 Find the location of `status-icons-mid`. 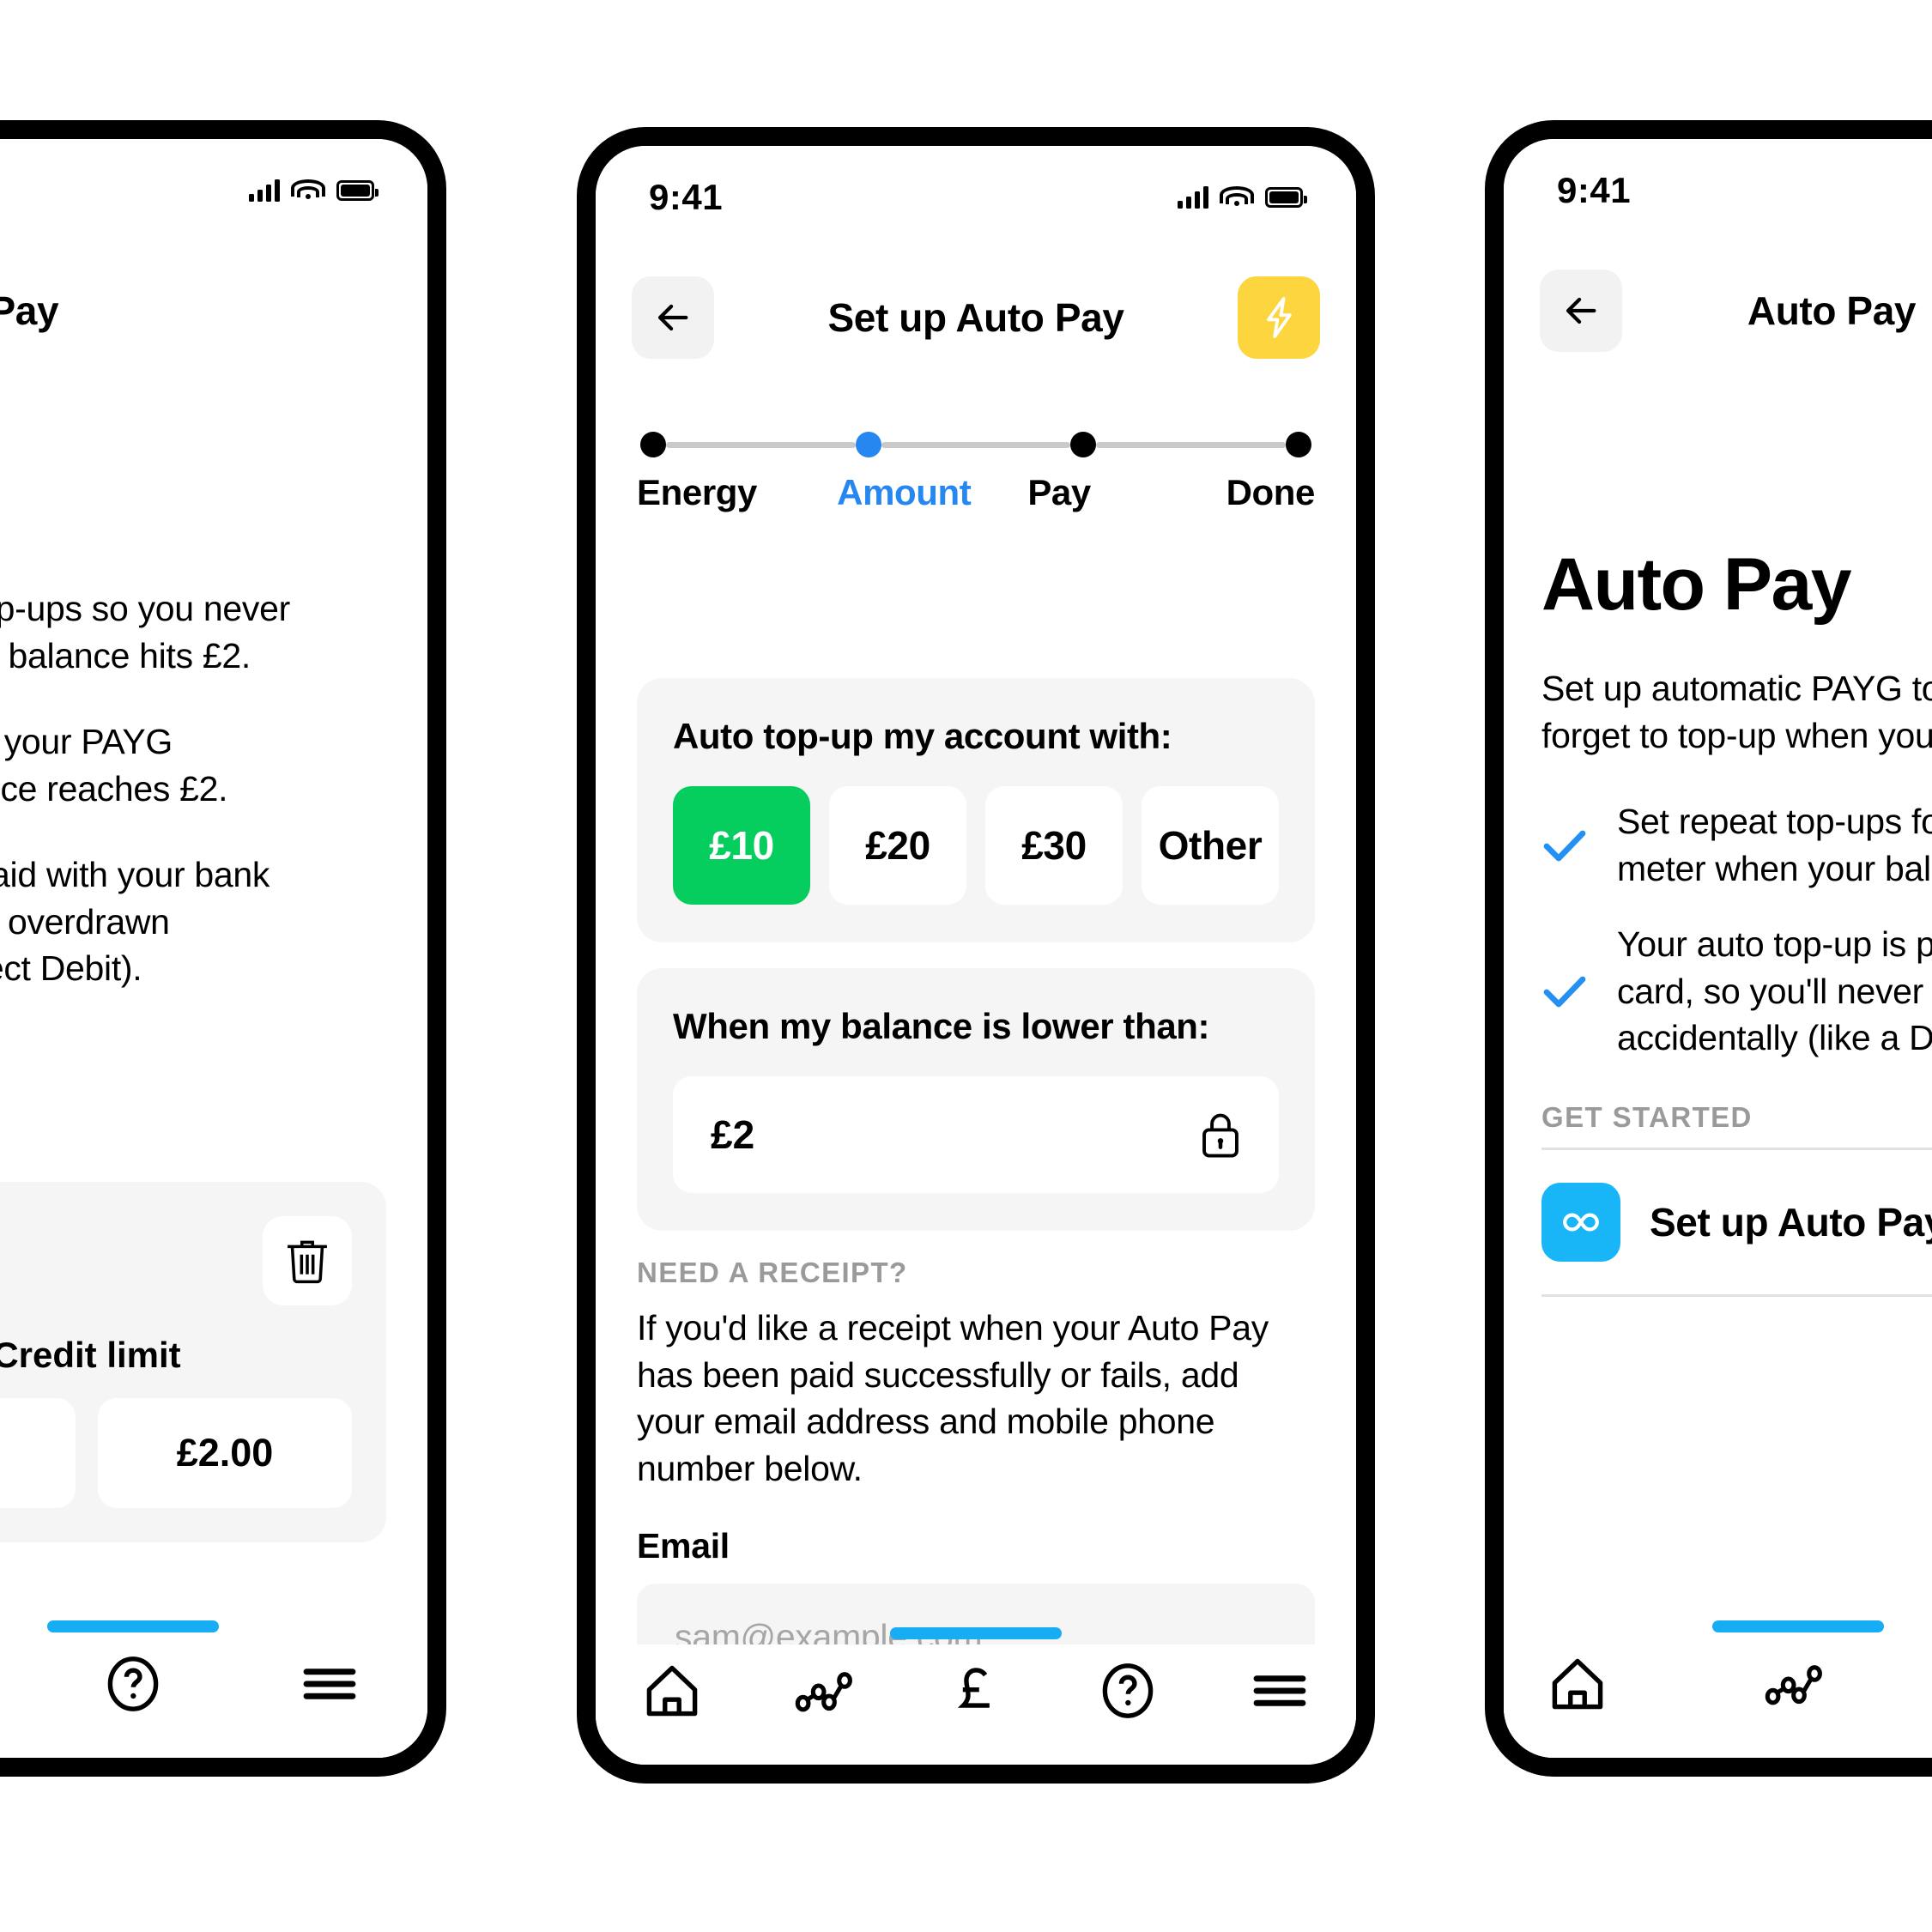

status-icons-mid is located at coordinates (1242, 198).